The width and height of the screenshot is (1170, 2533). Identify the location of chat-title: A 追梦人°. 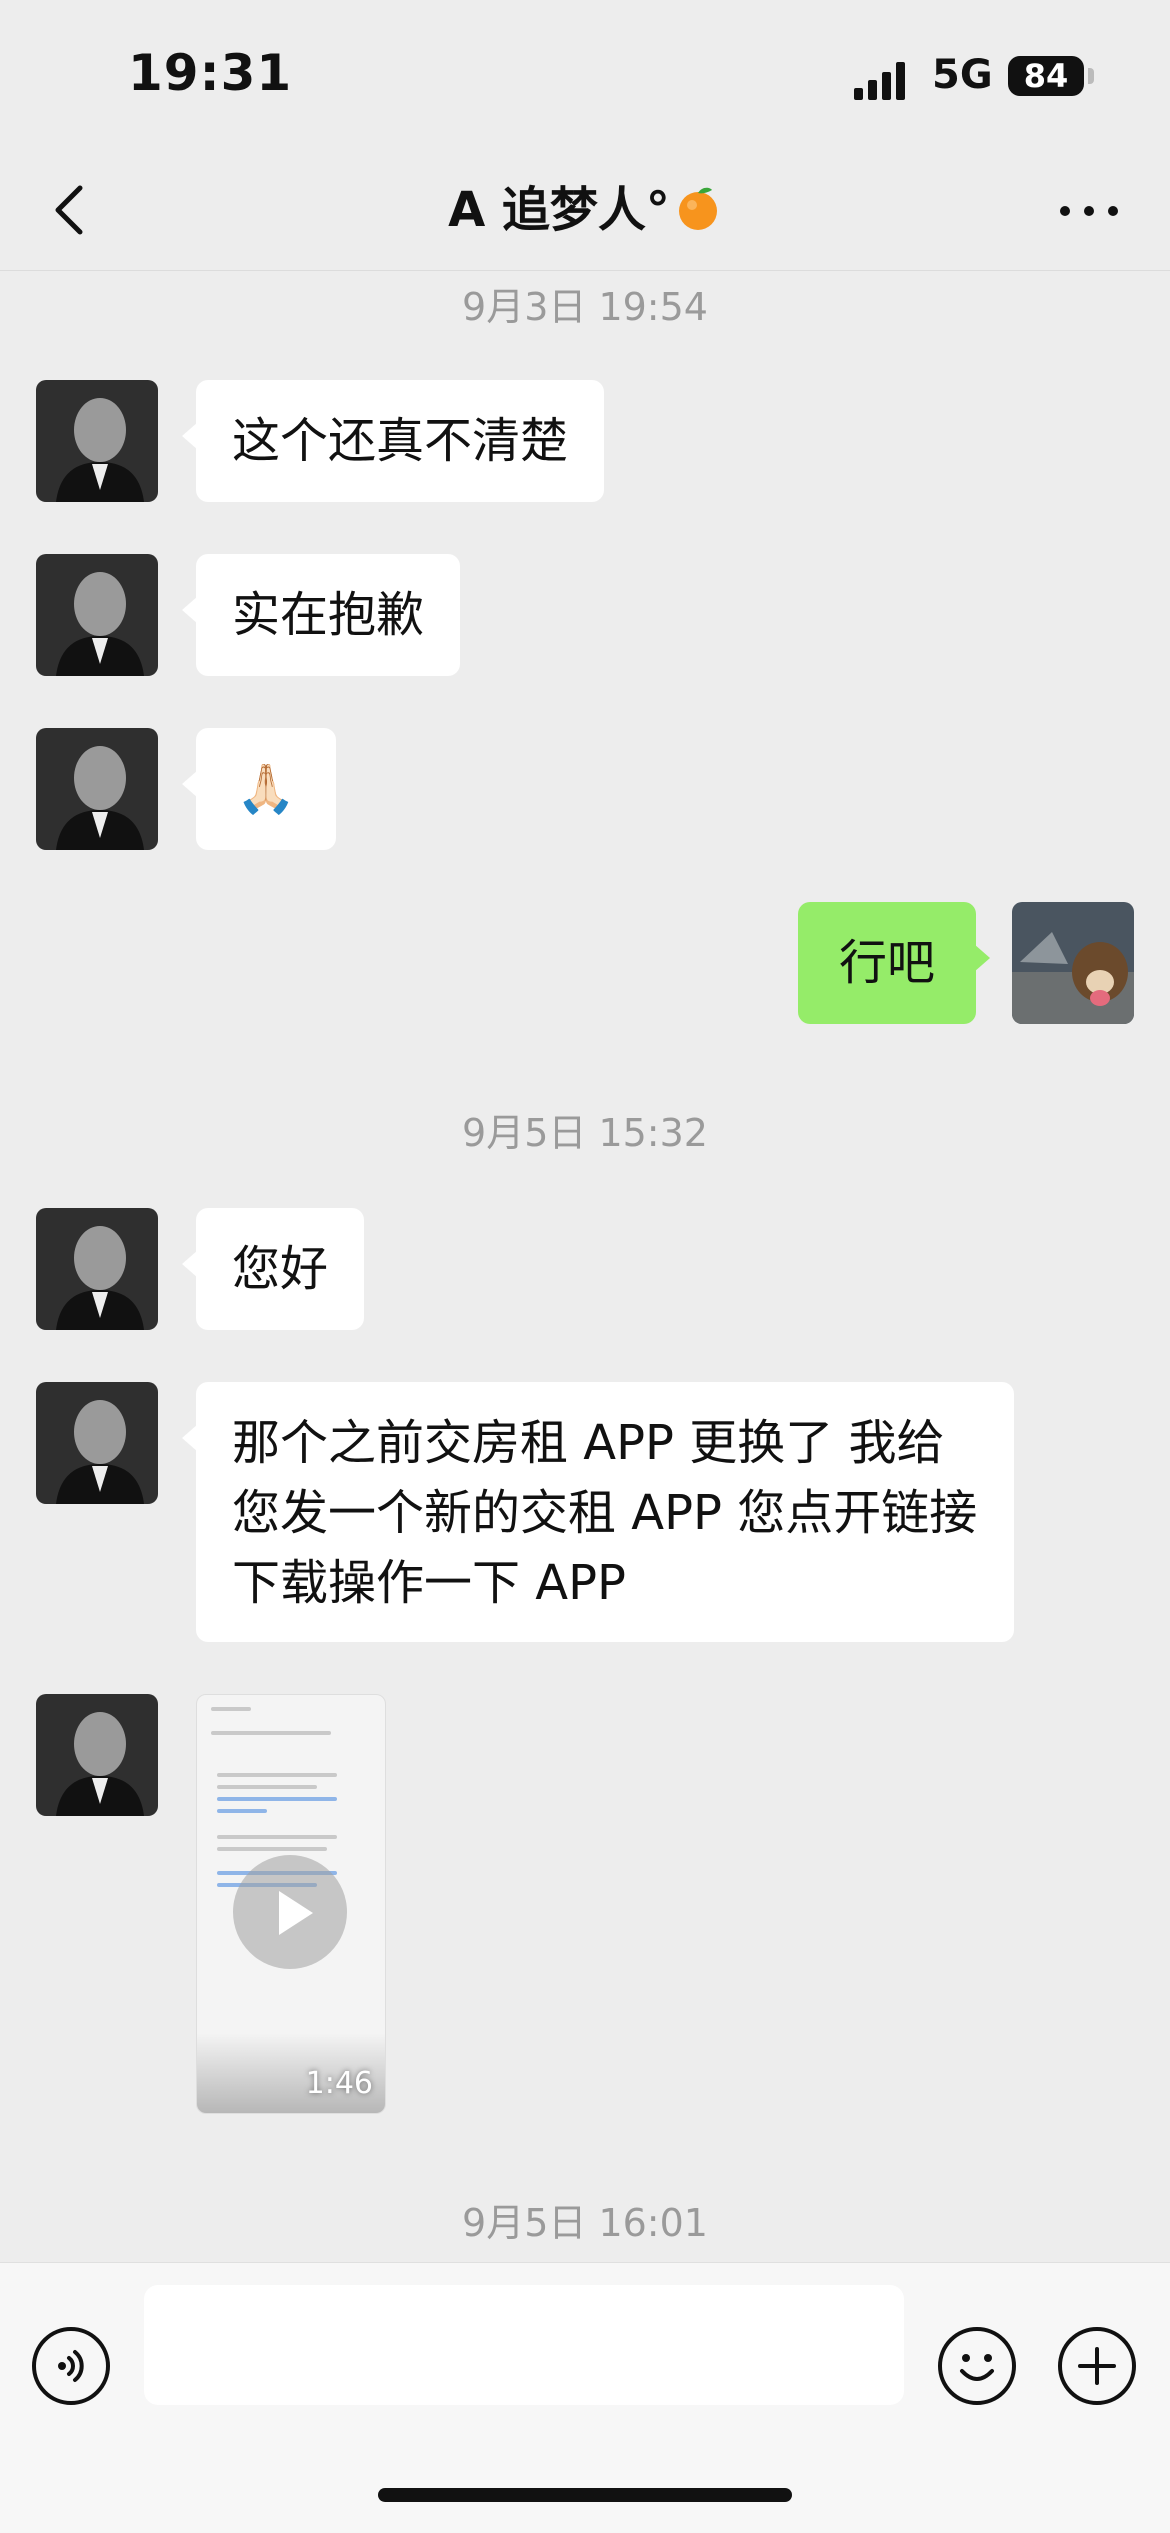
(585, 210).